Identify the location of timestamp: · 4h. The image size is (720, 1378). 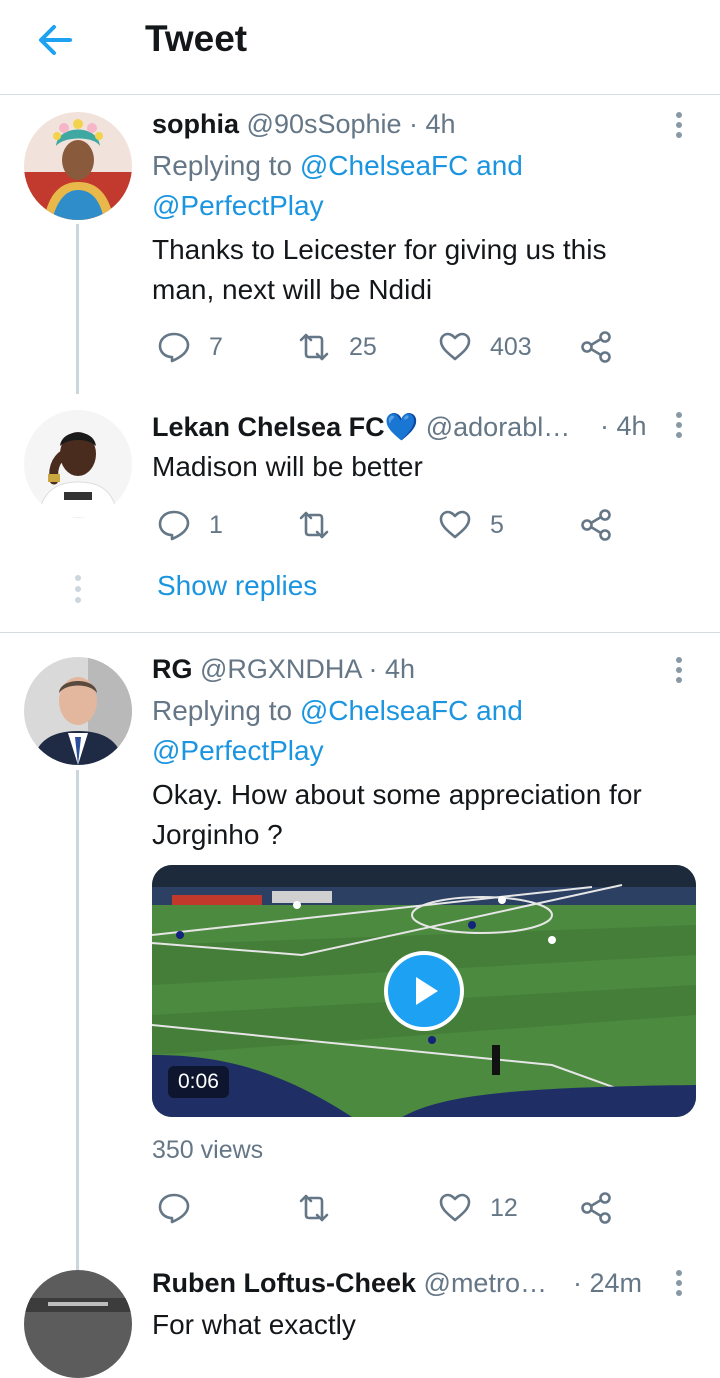
(623, 426).